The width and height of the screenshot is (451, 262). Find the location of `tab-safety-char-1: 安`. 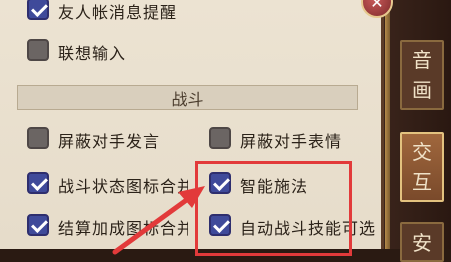

tab-safety-char-1: 安 is located at coordinates (422, 243).